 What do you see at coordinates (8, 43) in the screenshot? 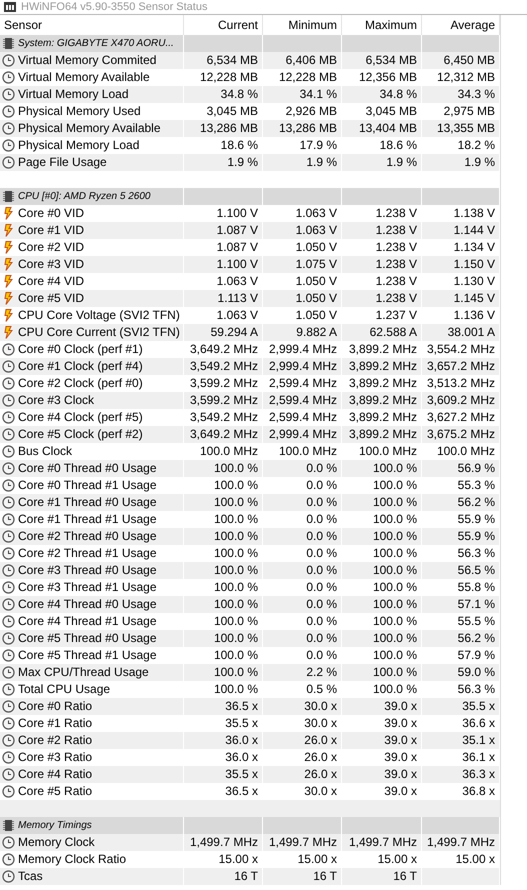
I see `chip-icon` at bounding box center [8, 43].